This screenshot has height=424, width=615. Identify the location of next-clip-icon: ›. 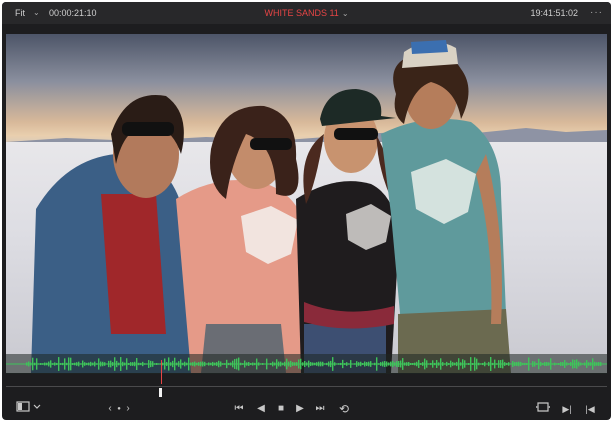
(128, 409).